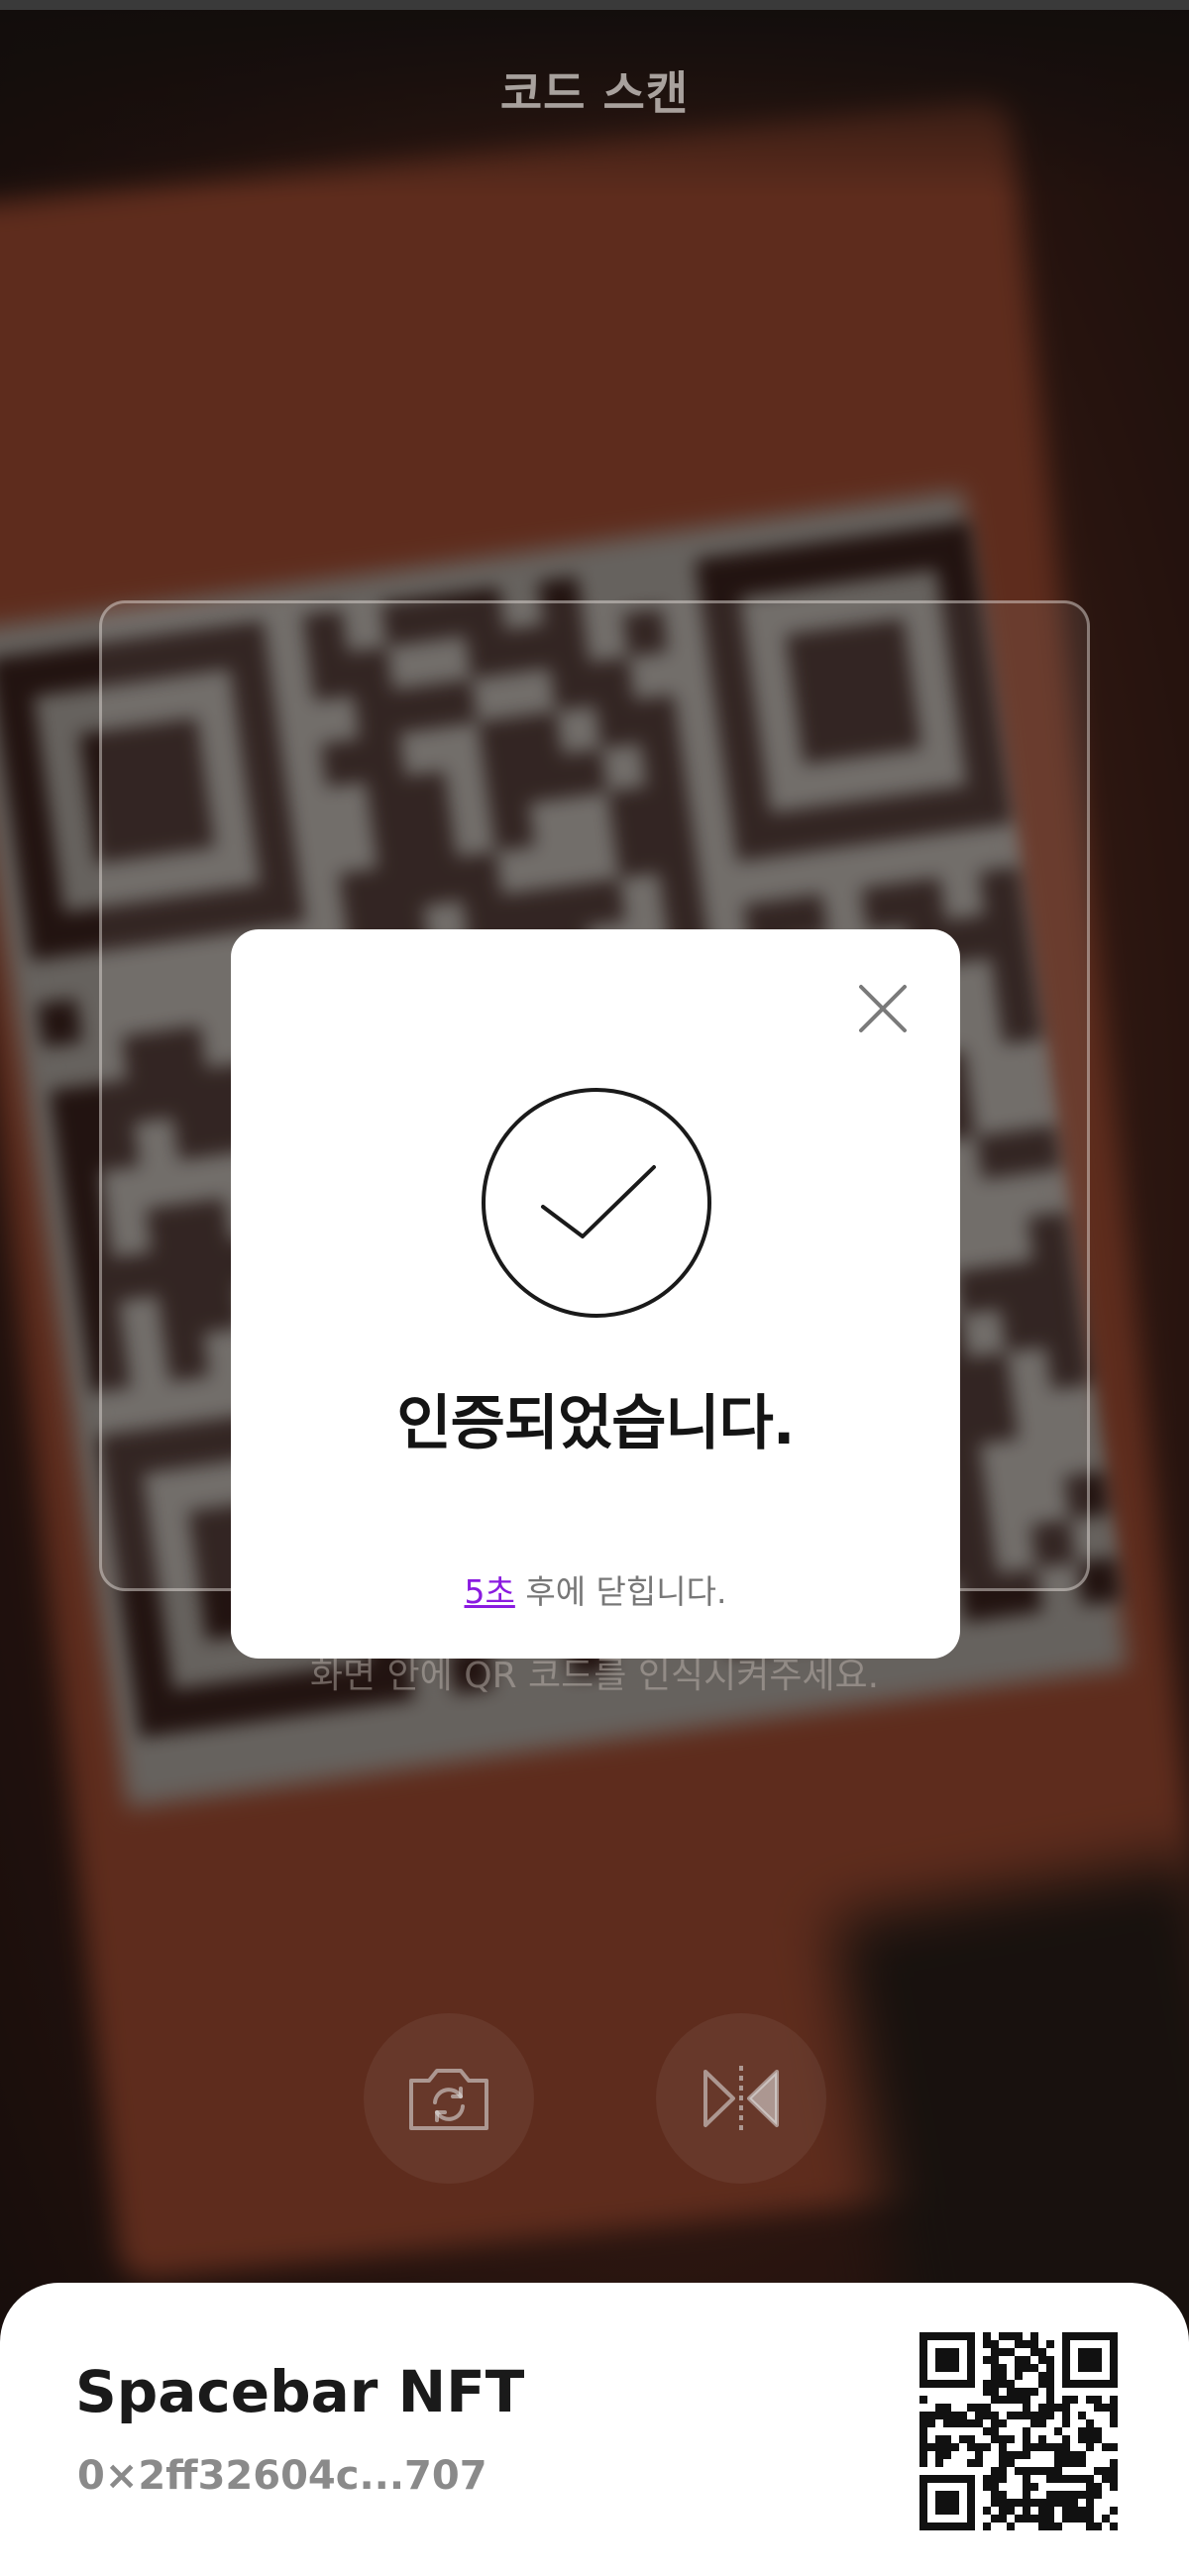 This screenshot has height=2576, width=1189. What do you see at coordinates (300, 2391) in the screenshot?
I see `nft-name: Spacebar NFT` at bounding box center [300, 2391].